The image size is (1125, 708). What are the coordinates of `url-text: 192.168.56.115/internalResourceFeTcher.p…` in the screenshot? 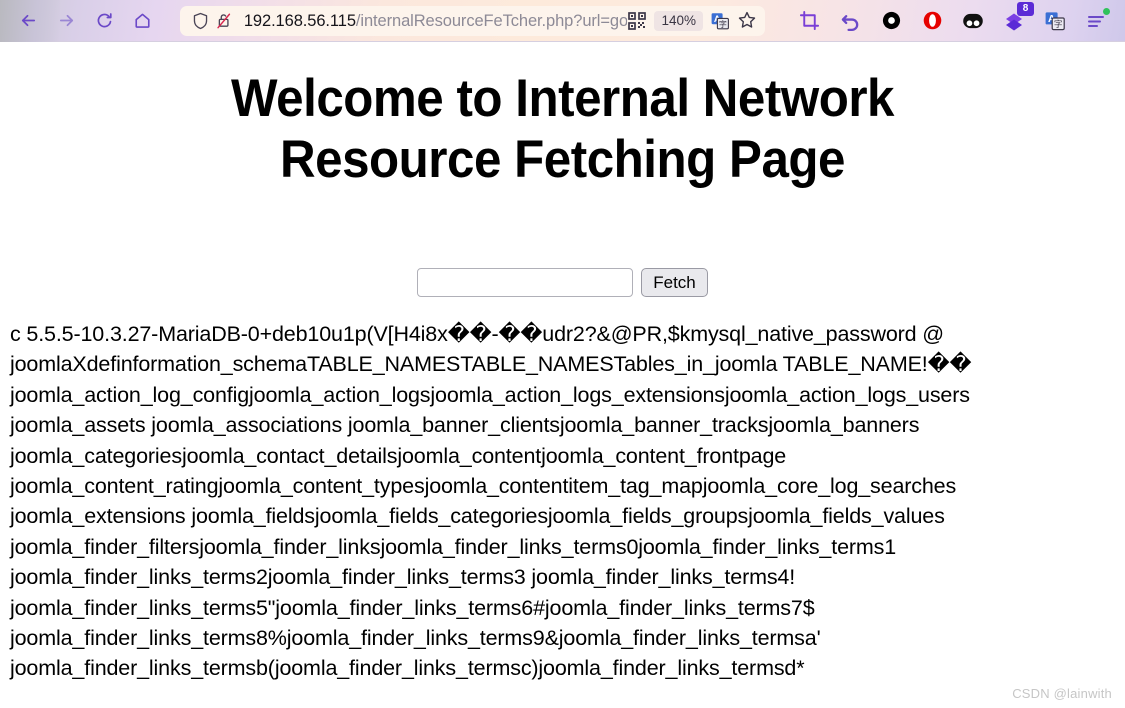 It's located at (436, 21).